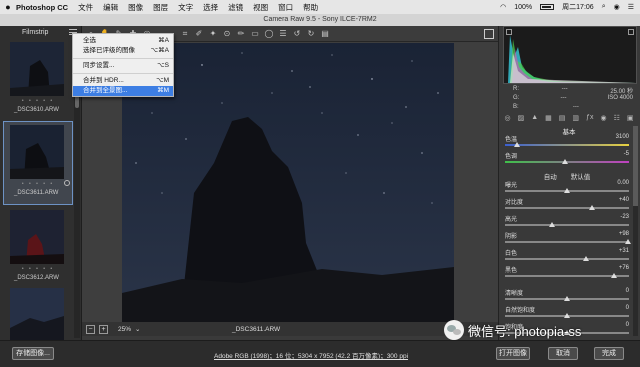 This screenshot has width=640, height=367. Describe the element at coordinates (135, 7) in the screenshot. I see `menu-image: 图像` at that location.